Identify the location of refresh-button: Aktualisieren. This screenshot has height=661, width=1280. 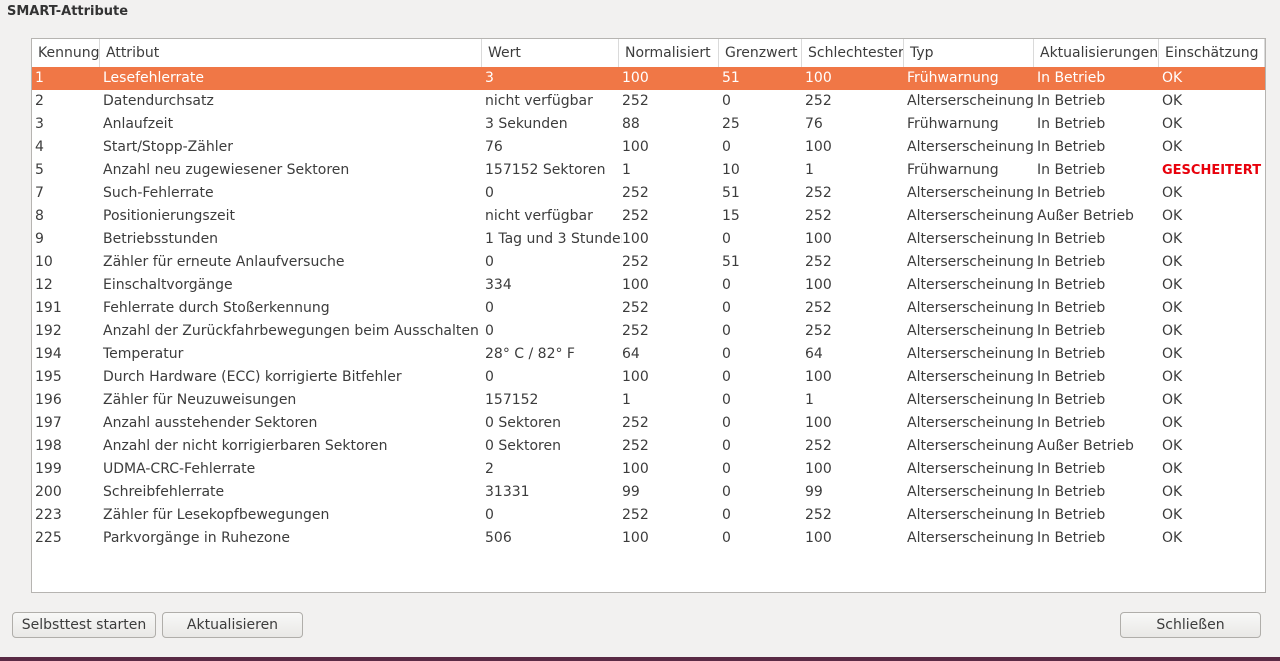
(232, 625).